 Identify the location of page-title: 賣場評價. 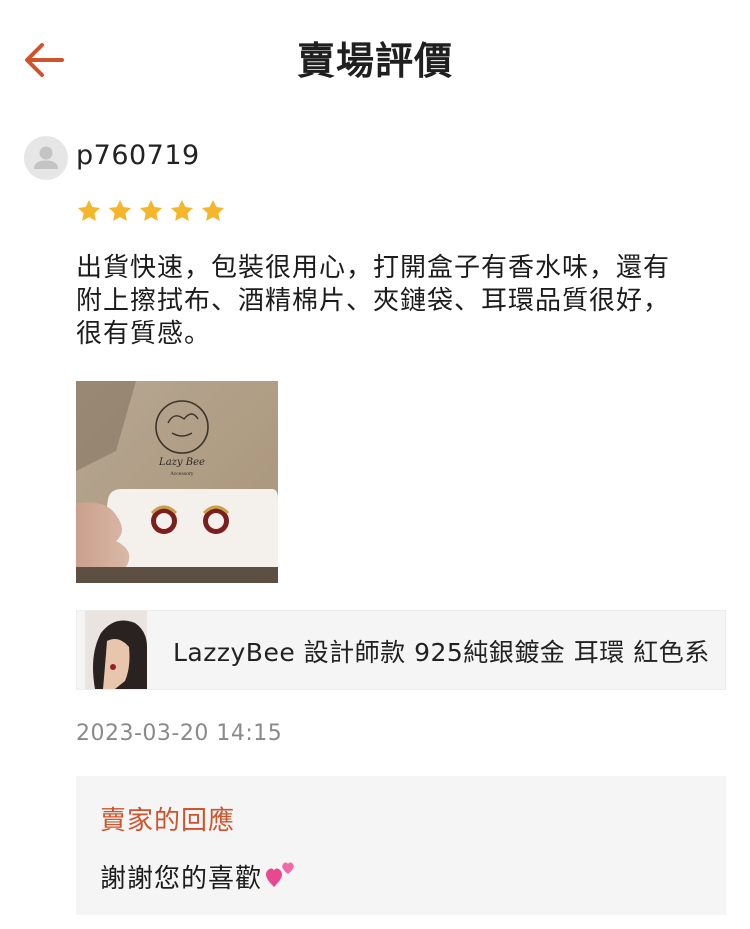
(374, 61).